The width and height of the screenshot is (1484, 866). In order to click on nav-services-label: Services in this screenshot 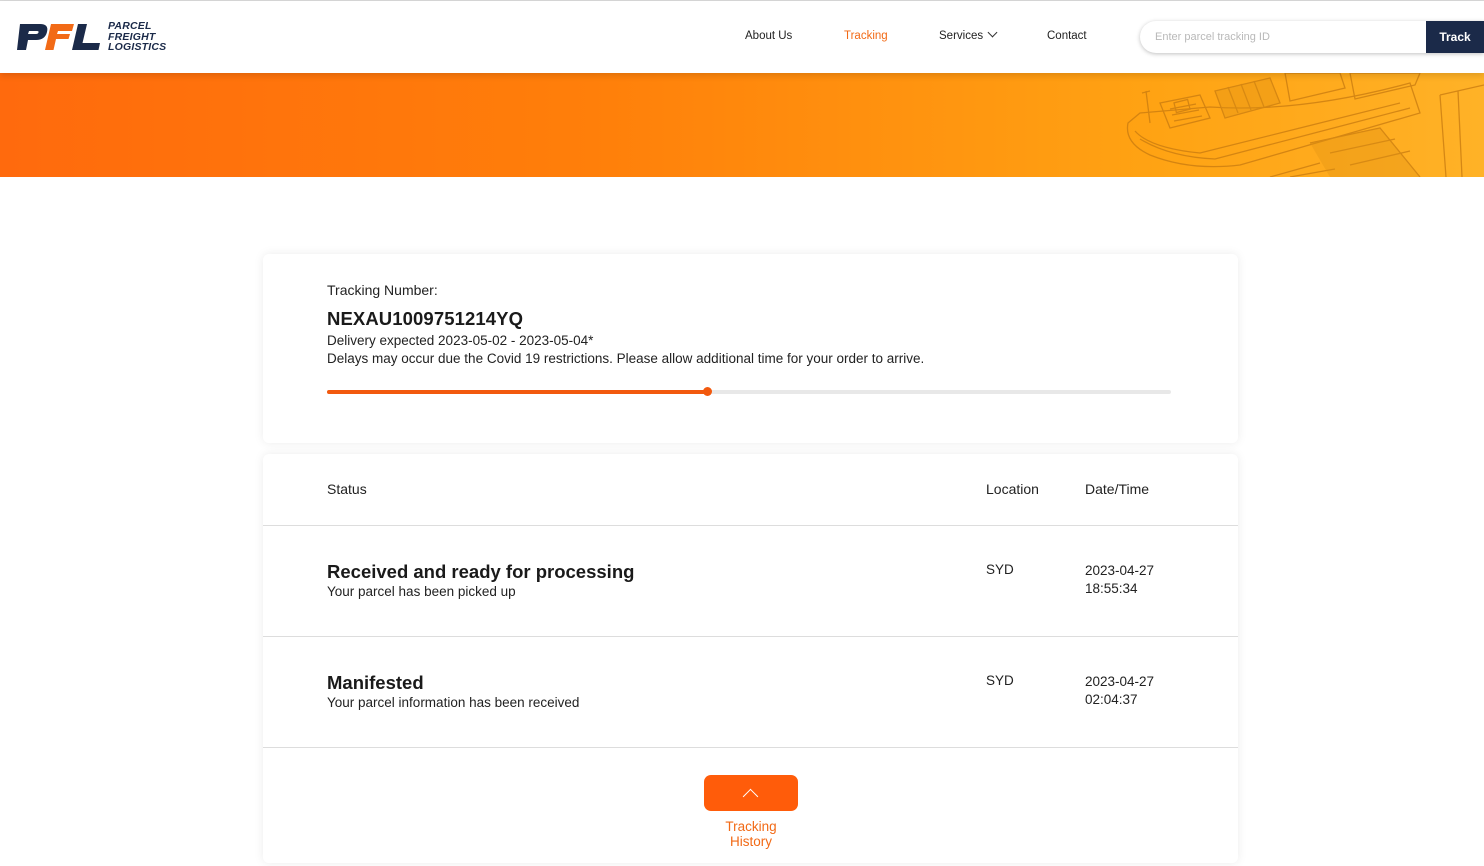, I will do `click(961, 36)`.